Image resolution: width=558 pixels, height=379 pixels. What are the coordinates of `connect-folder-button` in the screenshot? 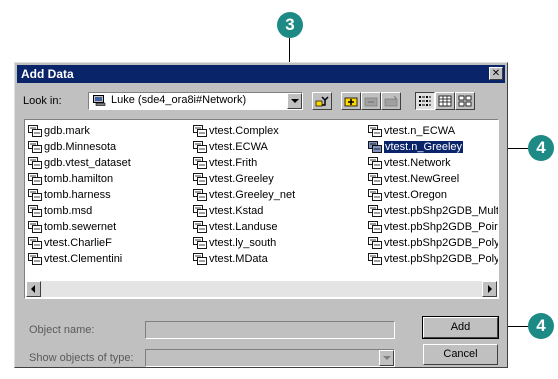 It's located at (351, 101).